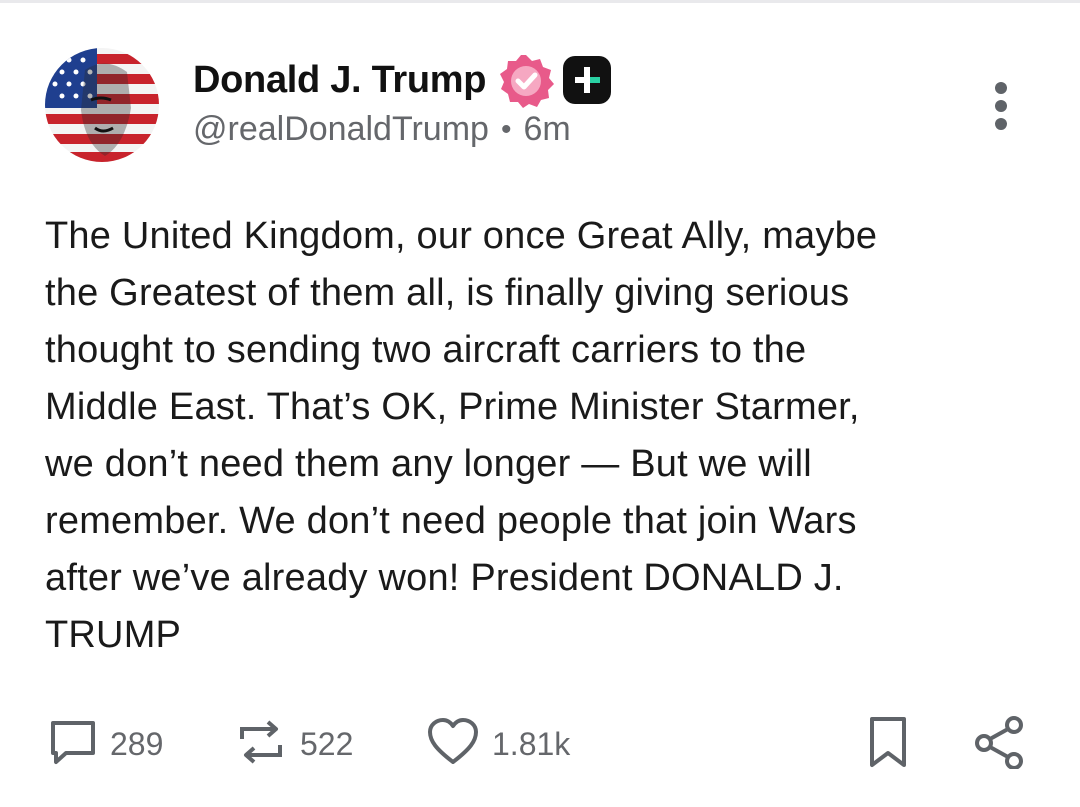 Image resolution: width=1080 pixels, height=807 pixels. I want to click on author-handle: @realDonaldTrump, so click(341, 129).